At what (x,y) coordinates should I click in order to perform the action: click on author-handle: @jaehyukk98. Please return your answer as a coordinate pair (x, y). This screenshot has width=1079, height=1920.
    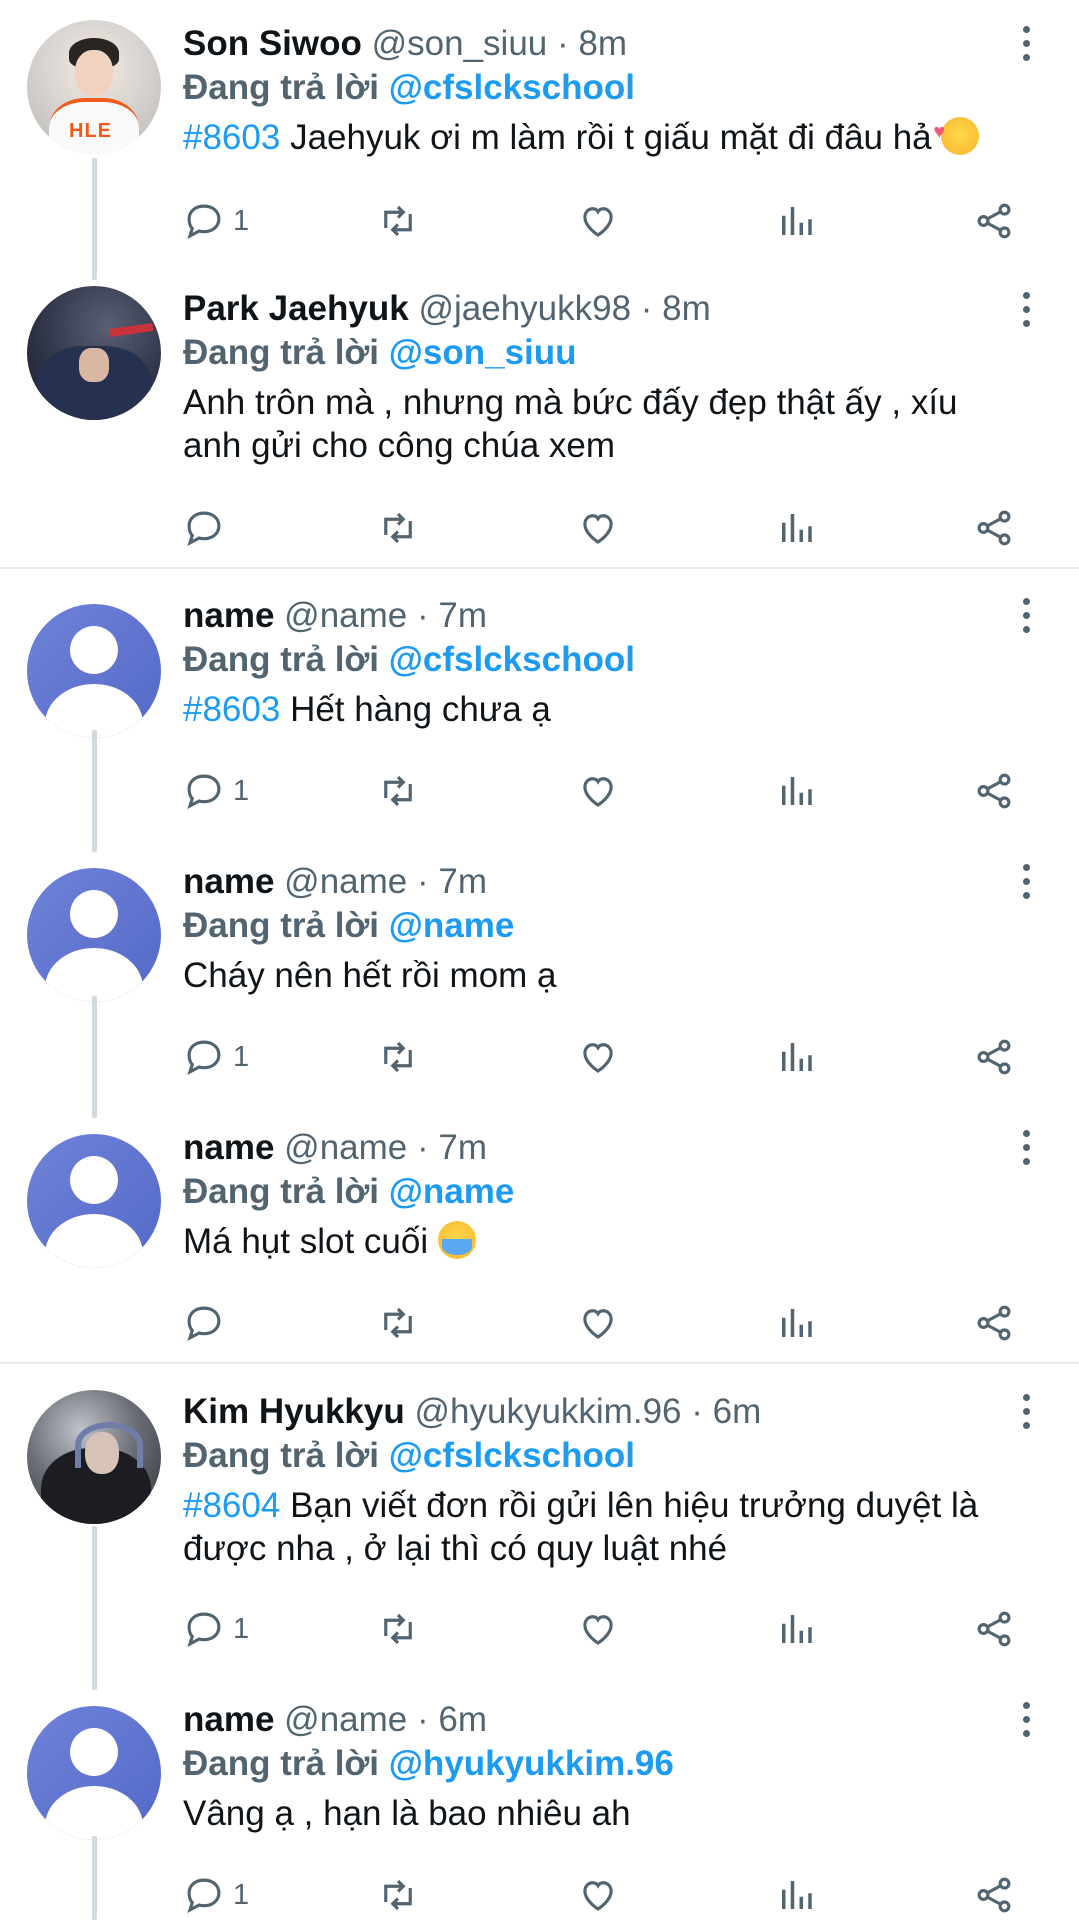
    Looking at the image, I should click on (524, 308).